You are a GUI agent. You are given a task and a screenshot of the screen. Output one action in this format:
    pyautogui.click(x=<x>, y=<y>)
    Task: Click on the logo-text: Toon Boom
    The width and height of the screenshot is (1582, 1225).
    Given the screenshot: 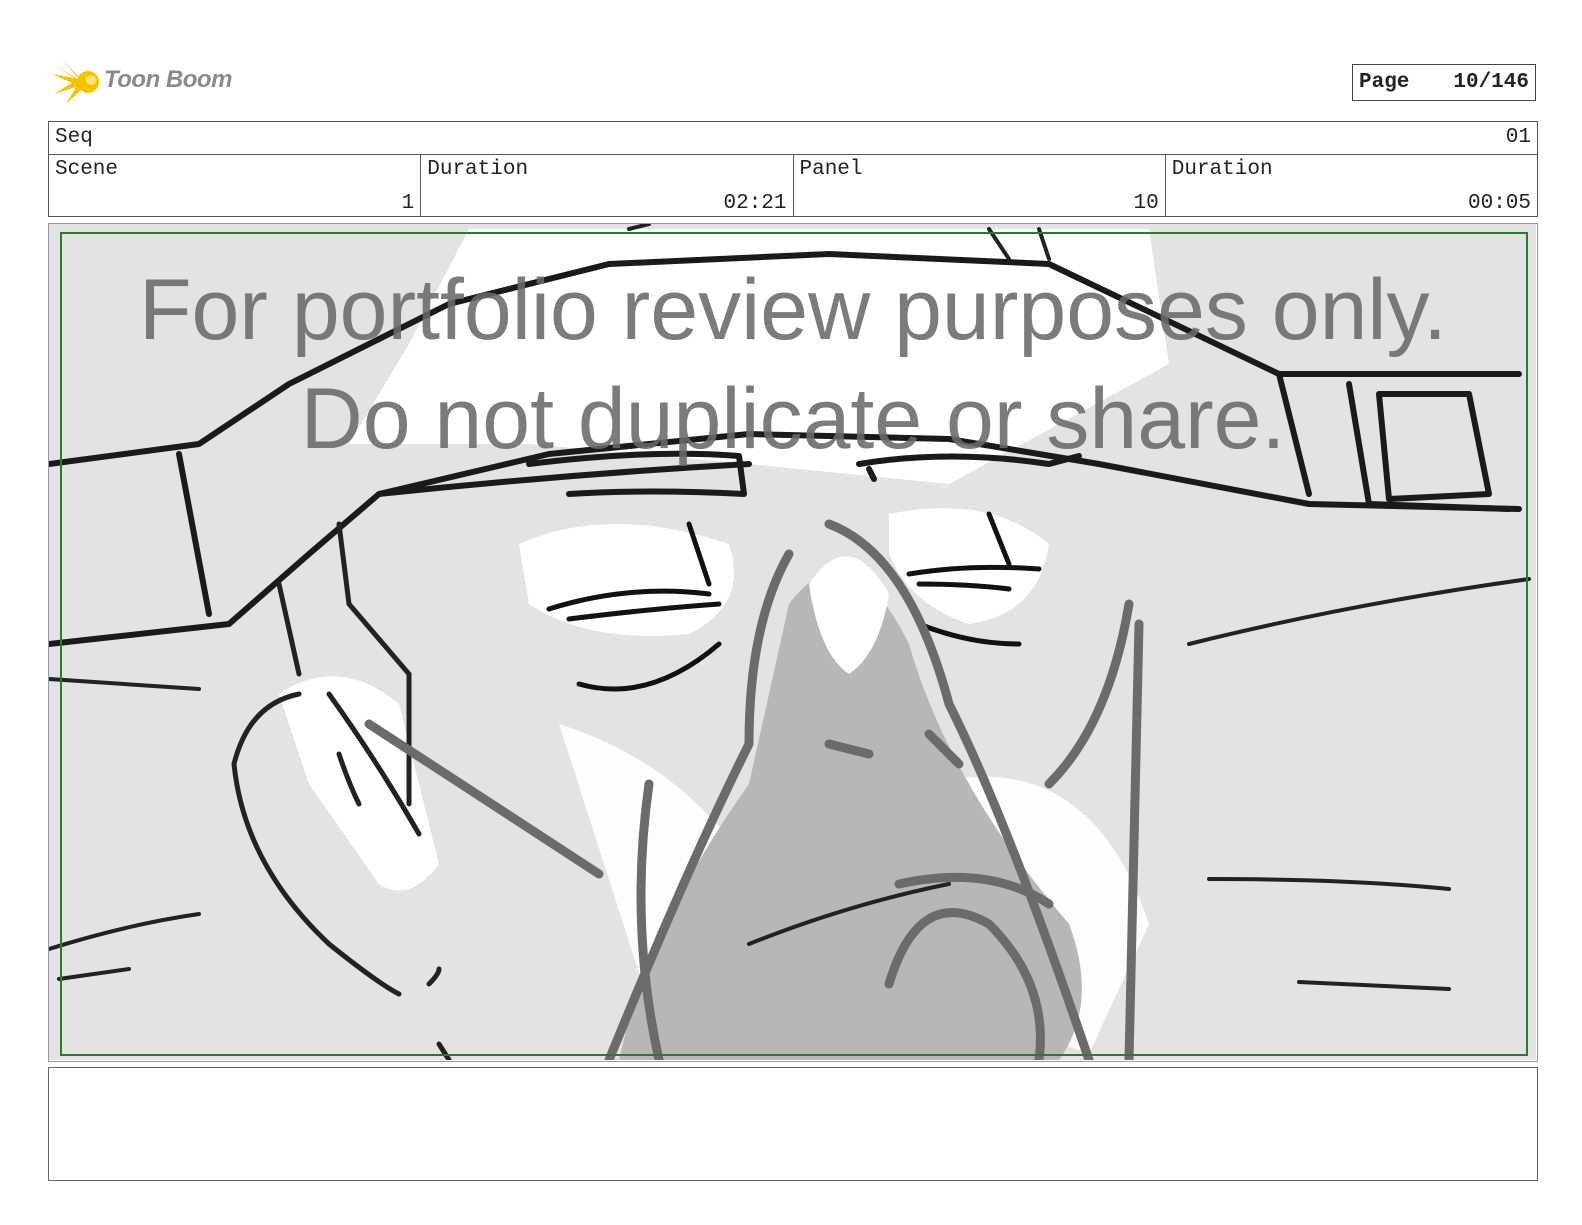 What is the action you would take?
    pyautogui.click(x=168, y=79)
    